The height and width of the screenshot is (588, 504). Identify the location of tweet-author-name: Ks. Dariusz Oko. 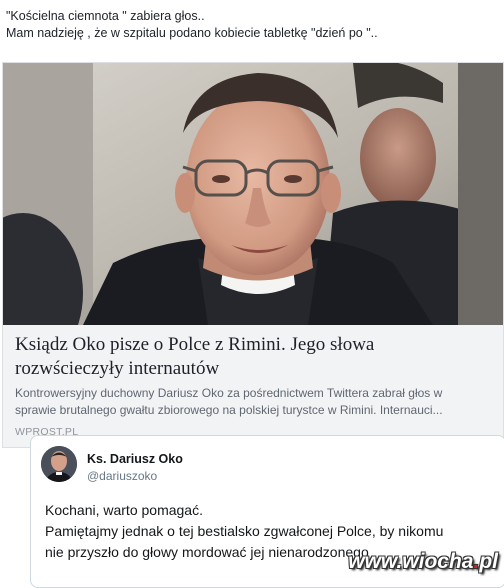
(135, 459).